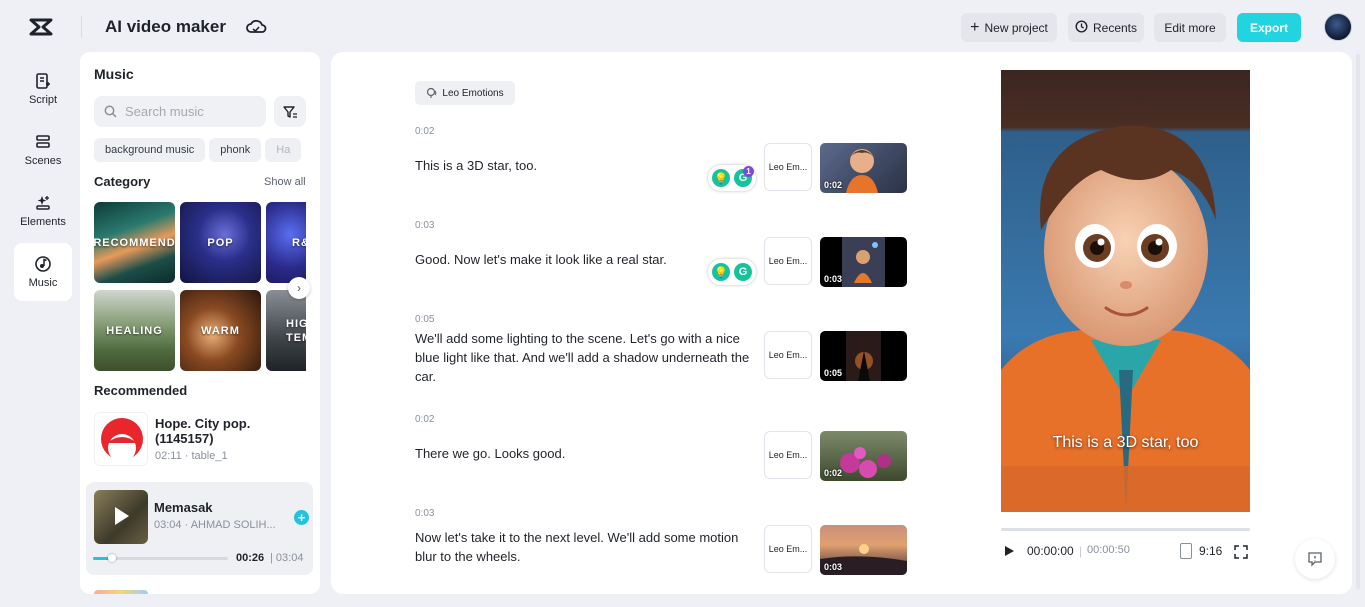 The width and height of the screenshot is (1365, 607). What do you see at coordinates (286, 330) in the screenshot?
I see `category-high-tempo: HIGH TEM` at bounding box center [286, 330].